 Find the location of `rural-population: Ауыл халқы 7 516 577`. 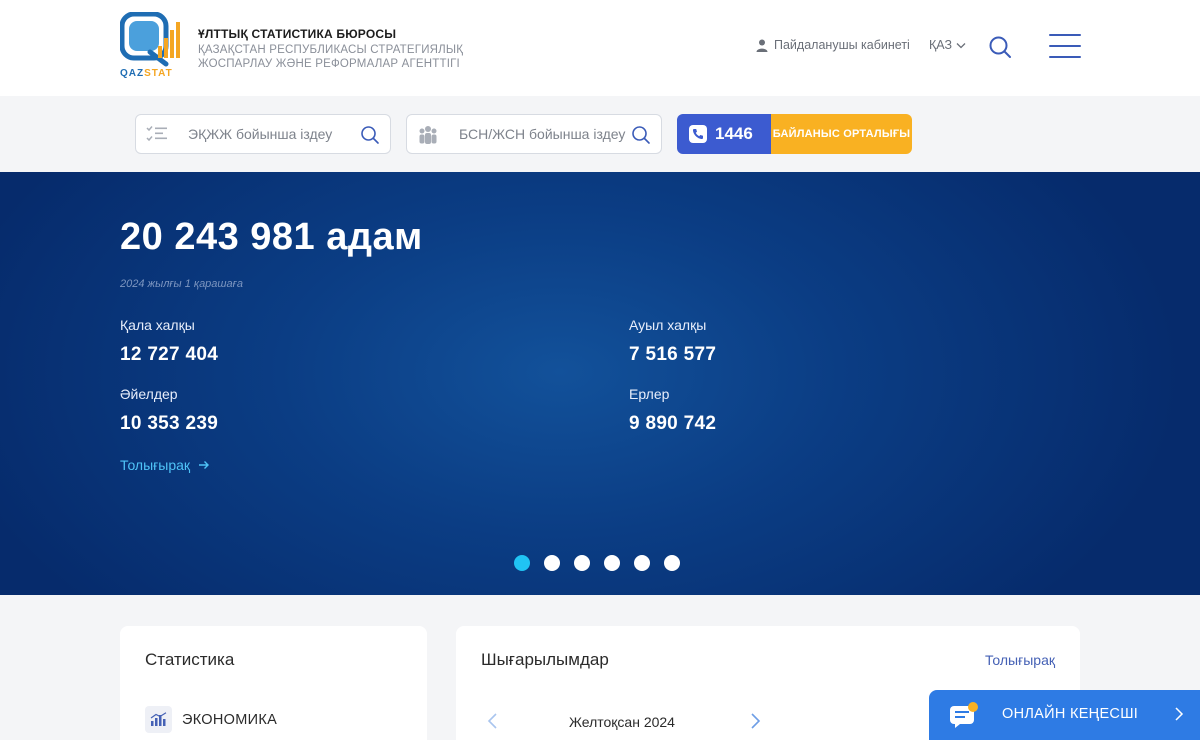

rural-population: Ауыл халқы 7 516 577 is located at coordinates (672, 341).